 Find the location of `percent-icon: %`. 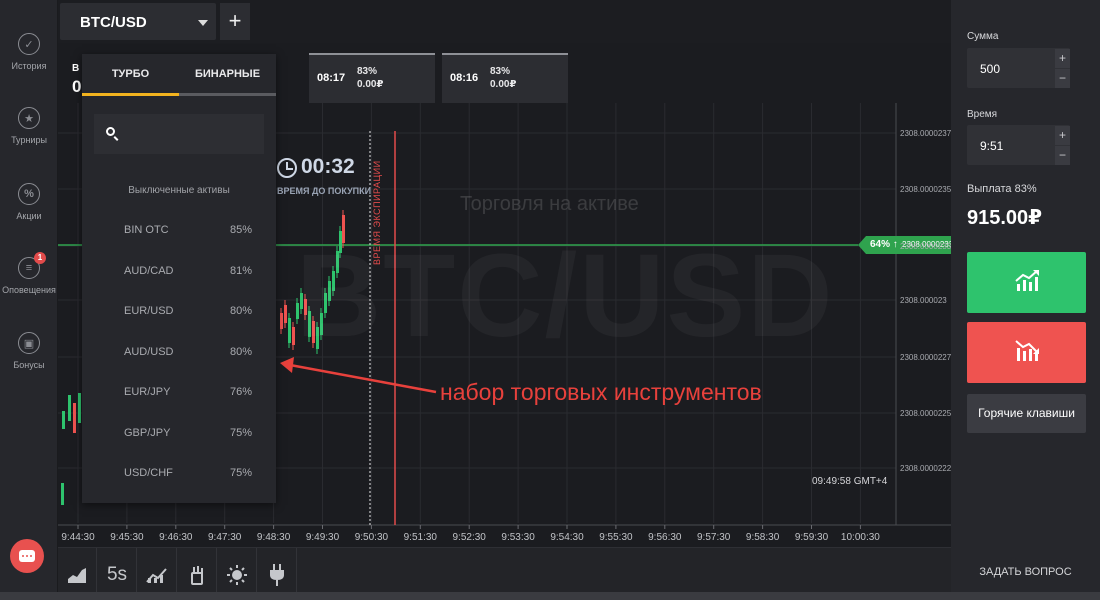

percent-icon: % is located at coordinates (29, 194).